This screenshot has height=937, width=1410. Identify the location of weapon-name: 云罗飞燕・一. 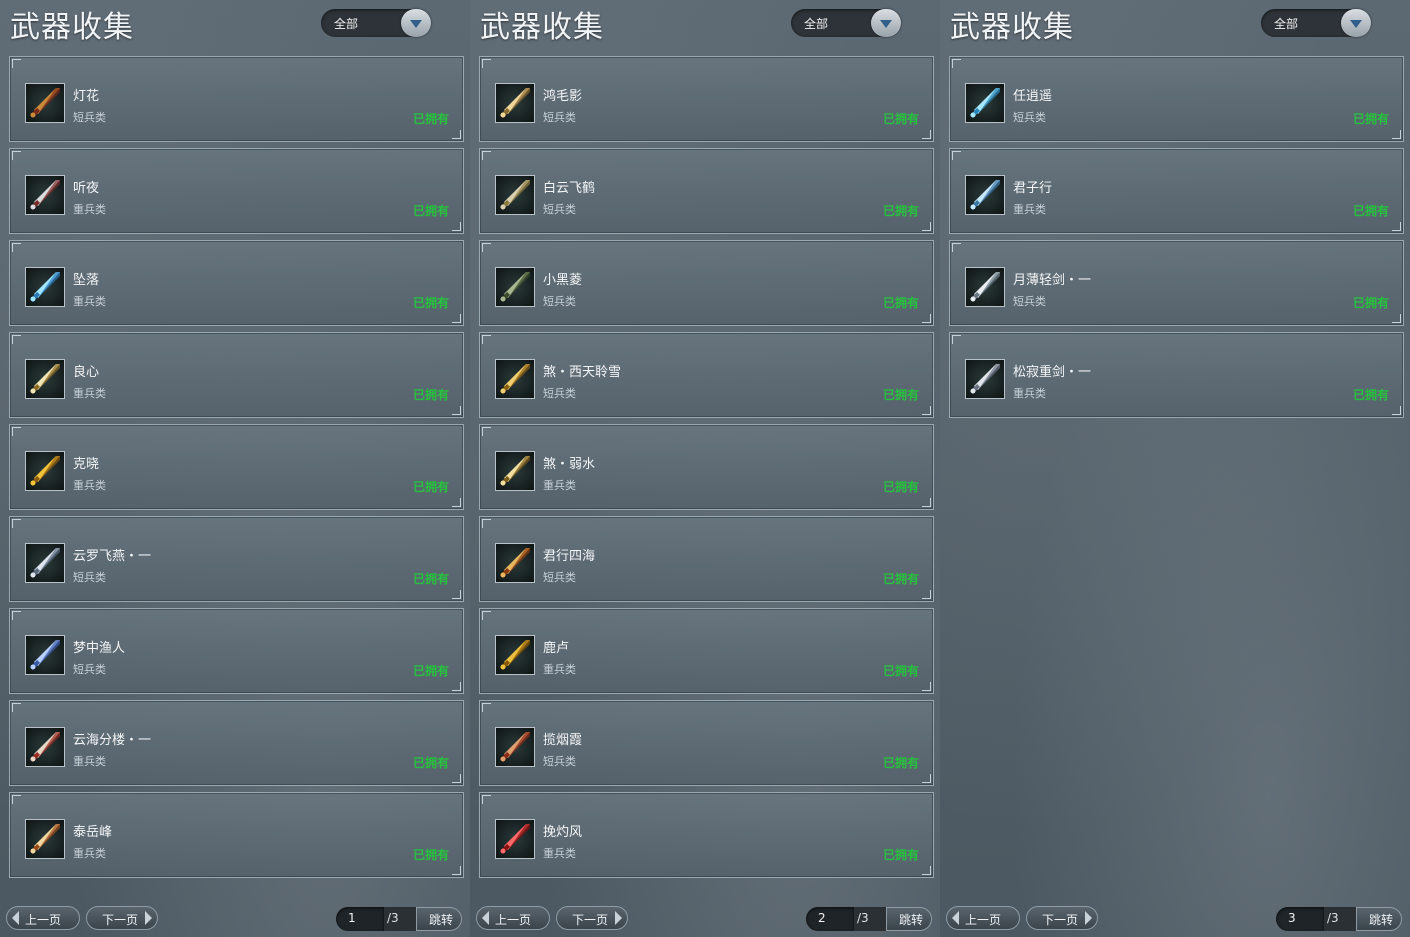
(112, 556).